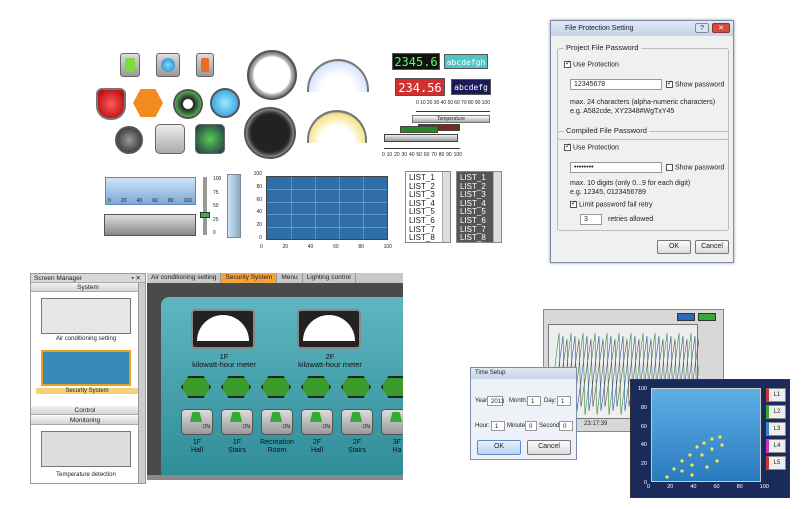  What do you see at coordinates (498, 426) in the screenshot?
I see `hour-input: 1` at bounding box center [498, 426].